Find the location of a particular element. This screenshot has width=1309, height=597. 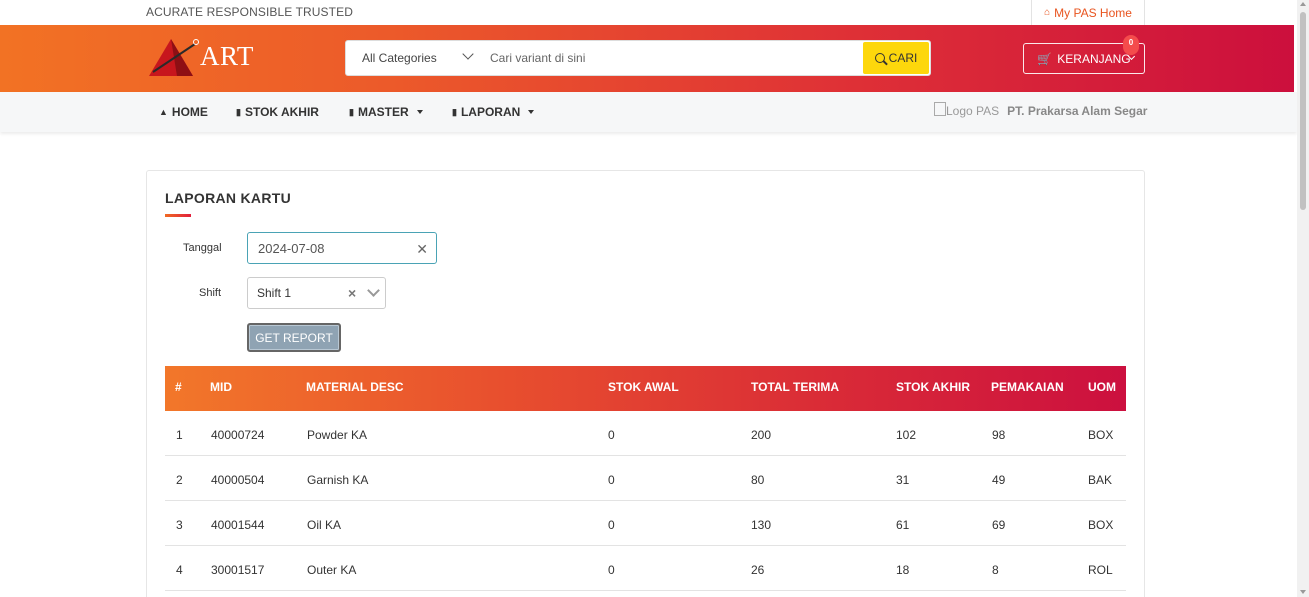

table-cell: ROL is located at coordinates (1100, 570).